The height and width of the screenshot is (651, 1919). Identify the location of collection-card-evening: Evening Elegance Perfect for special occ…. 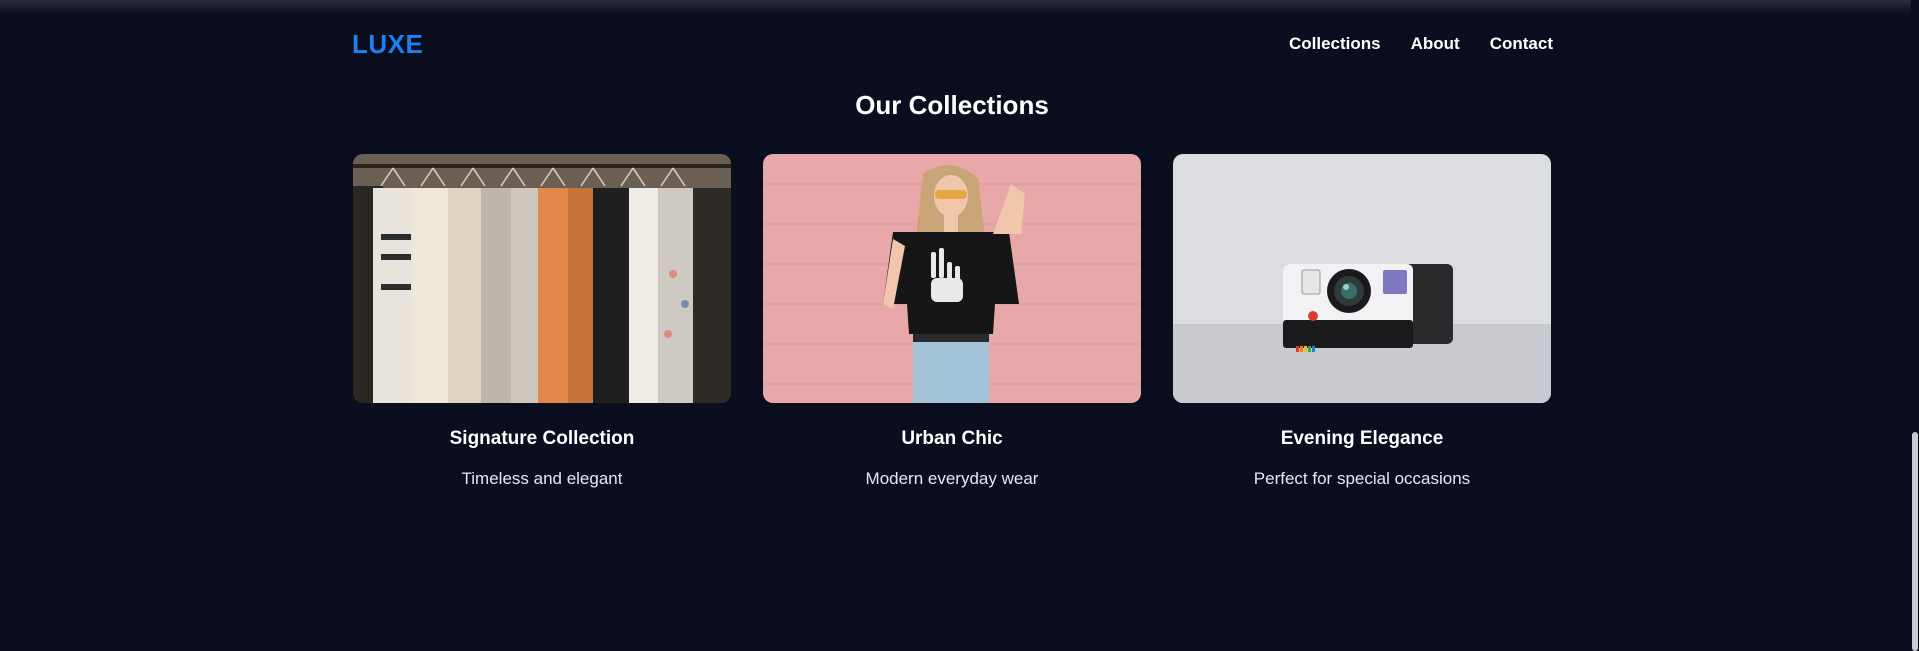
(1362, 321).